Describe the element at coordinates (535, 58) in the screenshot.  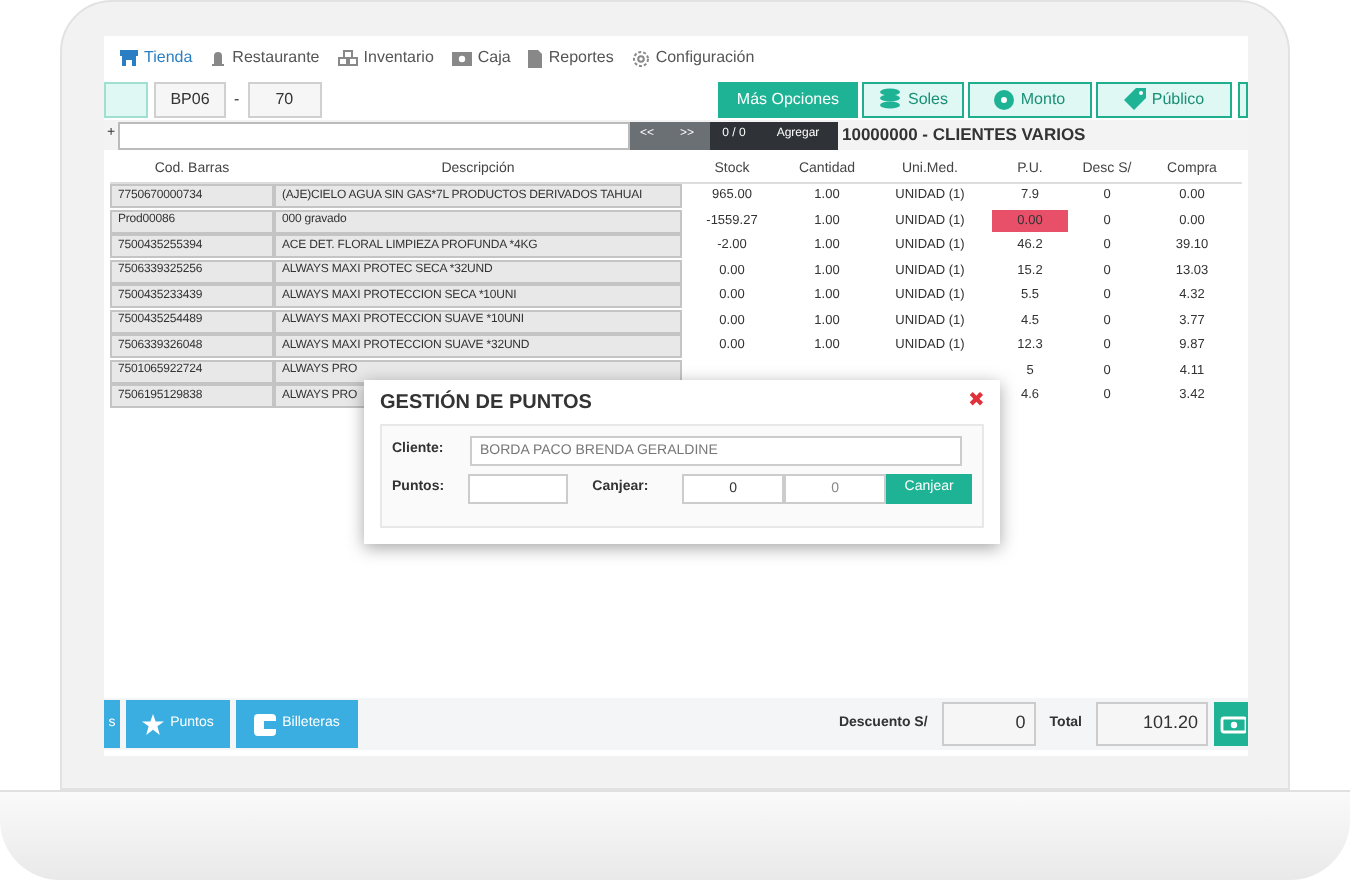
I see `document-icon` at that location.